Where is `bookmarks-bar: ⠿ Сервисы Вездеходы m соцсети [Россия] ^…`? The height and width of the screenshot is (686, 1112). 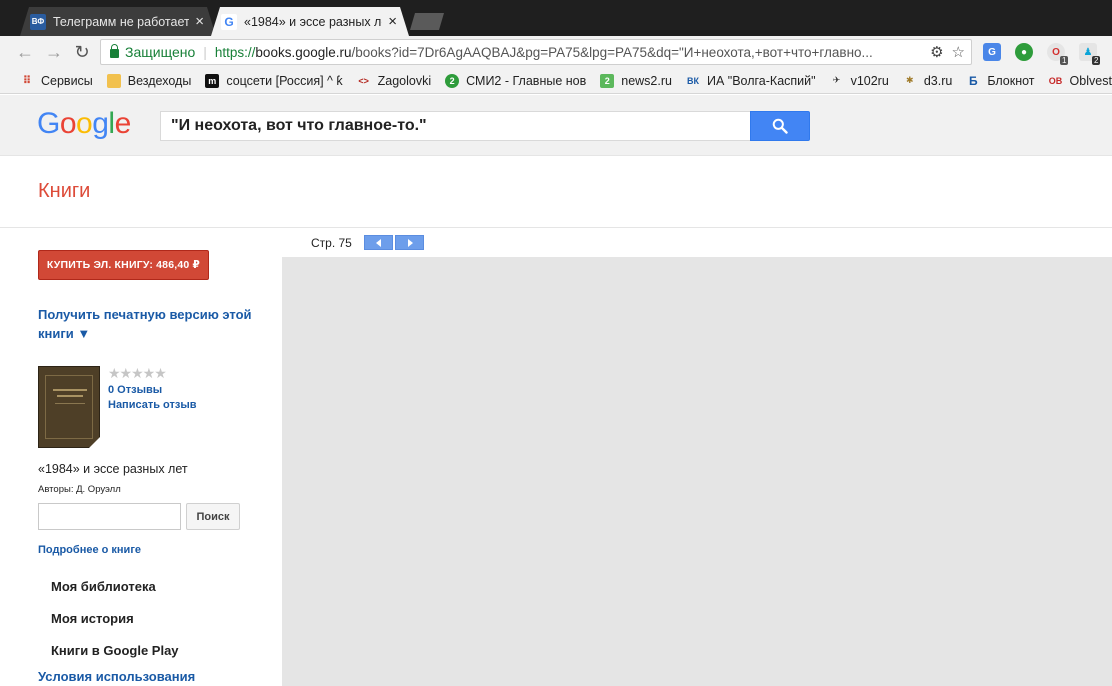
bookmarks-bar: ⠿ Сервисы Вездеходы m соцсети [Россия] ^… is located at coordinates (556, 81).